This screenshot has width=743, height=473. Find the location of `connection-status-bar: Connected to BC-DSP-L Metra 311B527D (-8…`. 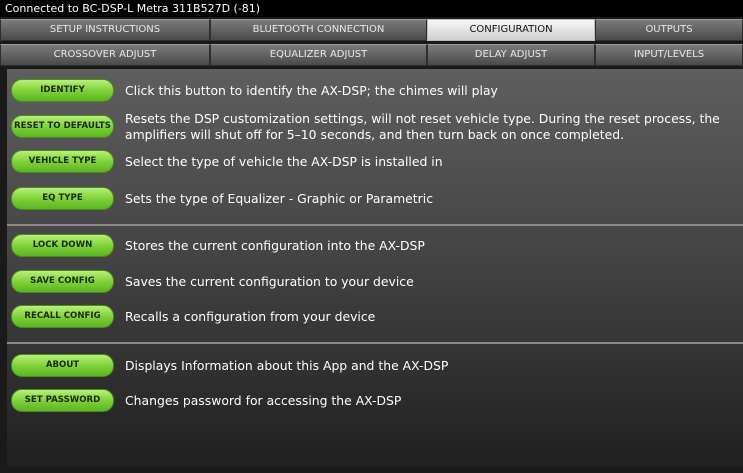

connection-status-bar: Connected to BC-DSP-L Metra 311B527D (-8… is located at coordinates (371, 8).